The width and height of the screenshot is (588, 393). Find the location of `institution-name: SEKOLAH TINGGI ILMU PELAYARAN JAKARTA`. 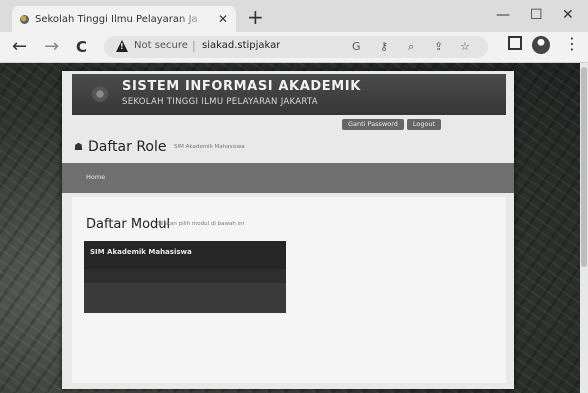

institution-name: SEKOLAH TINGGI ILMU PELAYARAN JAKARTA is located at coordinates (220, 102).